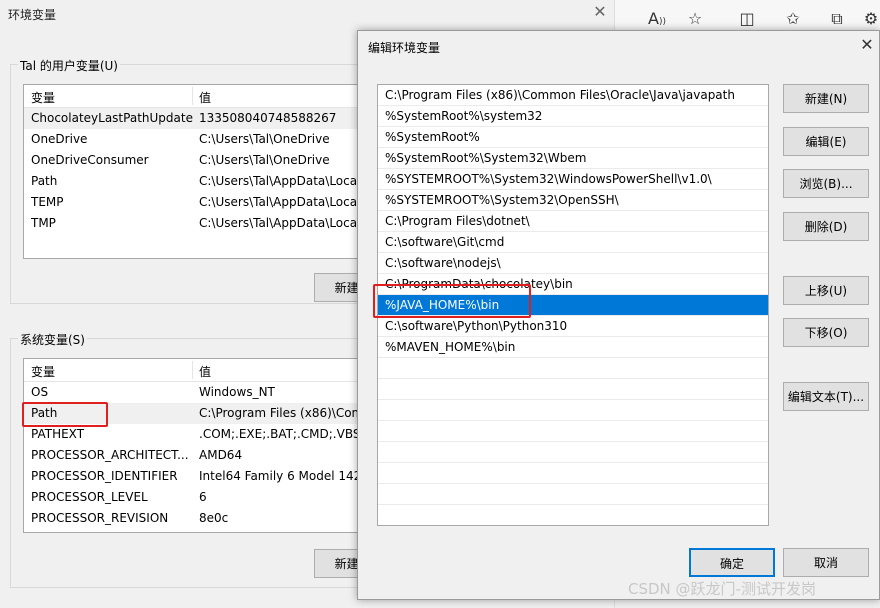 This screenshot has width=880, height=608. Describe the element at coordinates (69, 65) in the screenshot. I see `user-vars-label: Tal 的用户变量(U)` at that location.